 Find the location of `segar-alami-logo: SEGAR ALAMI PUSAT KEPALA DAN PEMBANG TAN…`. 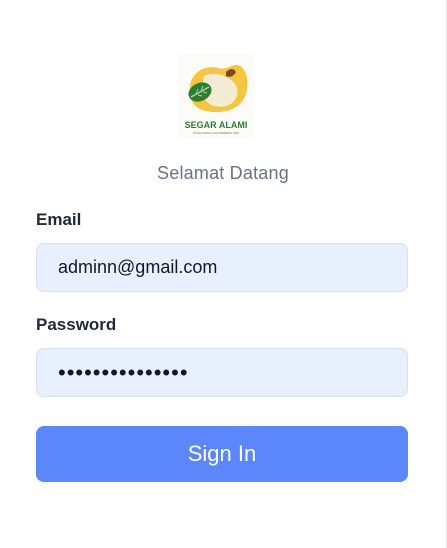

segar-alami-logo: SEGAR ALAMI PUSAT KEPALA DAN PEMBANG TAN… is located at coordinates (216, 96).